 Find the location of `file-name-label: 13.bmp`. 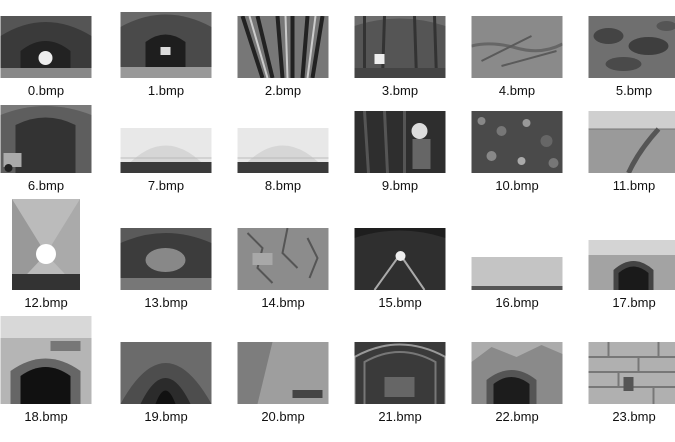

file-name-label: 13.bmp is located at coordinates (166, 302).